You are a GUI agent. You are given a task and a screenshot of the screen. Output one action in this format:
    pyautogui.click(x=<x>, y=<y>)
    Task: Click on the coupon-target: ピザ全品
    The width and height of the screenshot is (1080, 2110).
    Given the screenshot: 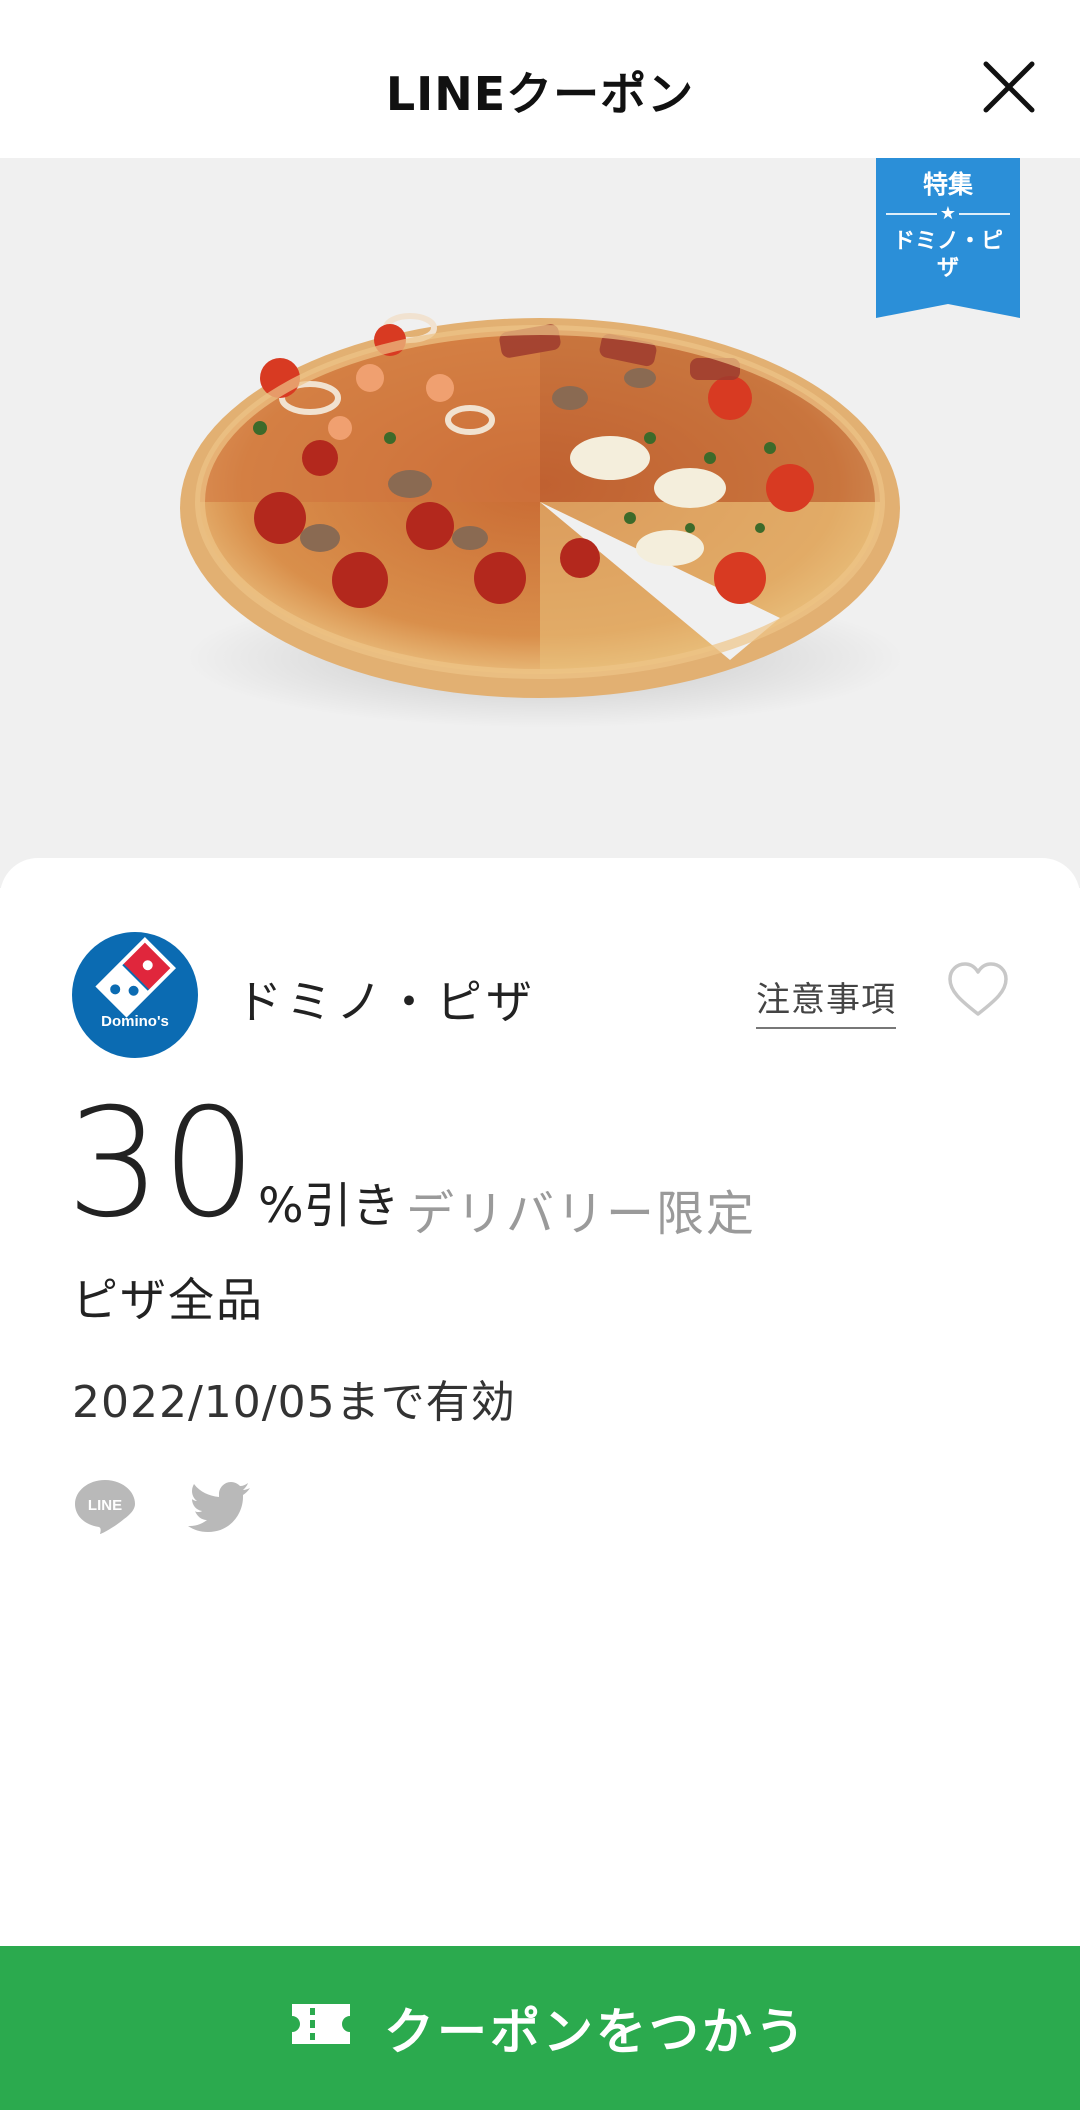 What is the action you would take?
    pyautogui.click(x=168, y=1300)
    